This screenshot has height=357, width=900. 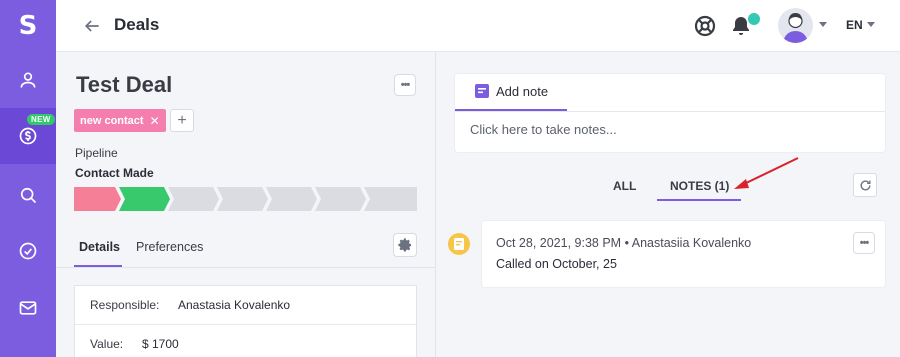 What do you see at coordinates (478, 26) in the screenshot?
I see `top-header: Deals EN` at bounding box center [478, 26].